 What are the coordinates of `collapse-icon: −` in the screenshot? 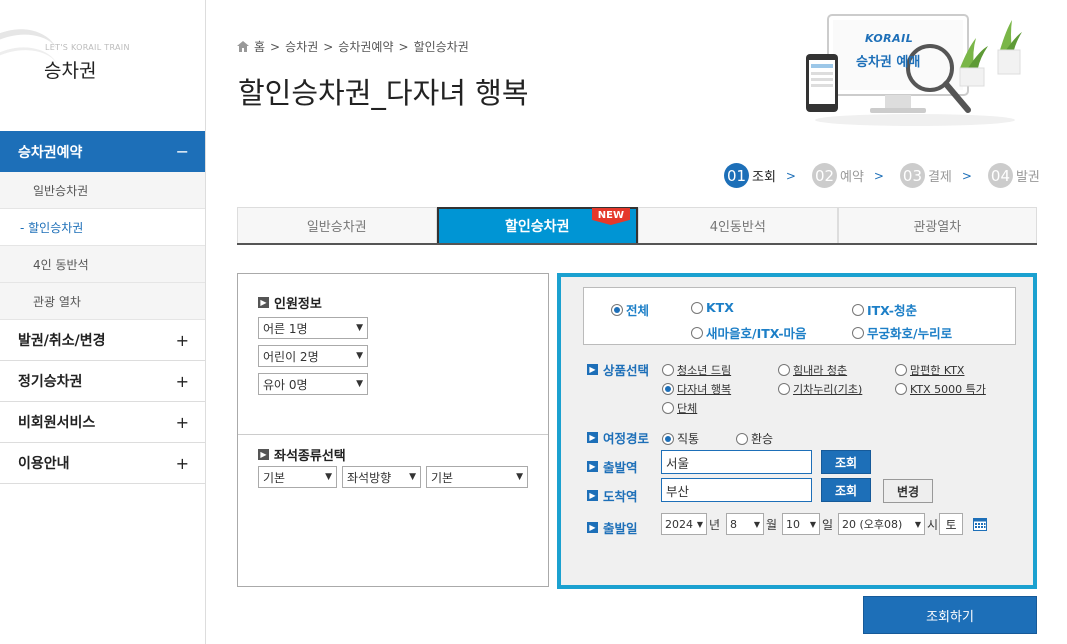 It's located at (182, 151).